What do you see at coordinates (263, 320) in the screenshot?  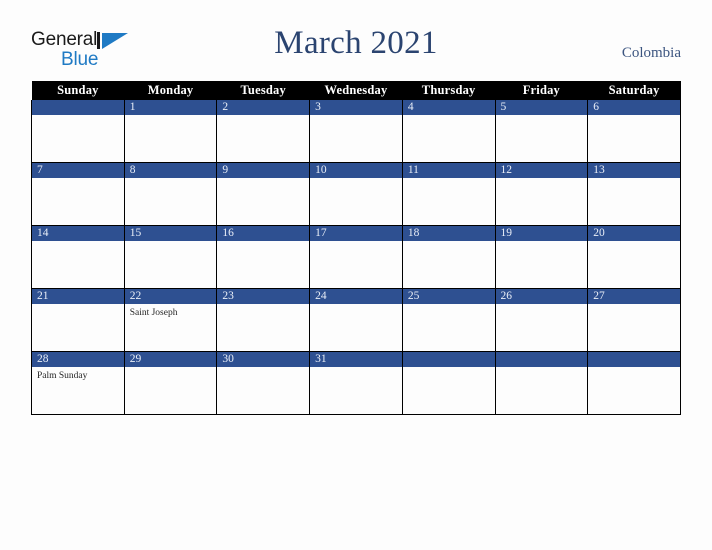 I see `calendar-day-cell: 23` at bounding box center [263, 320].